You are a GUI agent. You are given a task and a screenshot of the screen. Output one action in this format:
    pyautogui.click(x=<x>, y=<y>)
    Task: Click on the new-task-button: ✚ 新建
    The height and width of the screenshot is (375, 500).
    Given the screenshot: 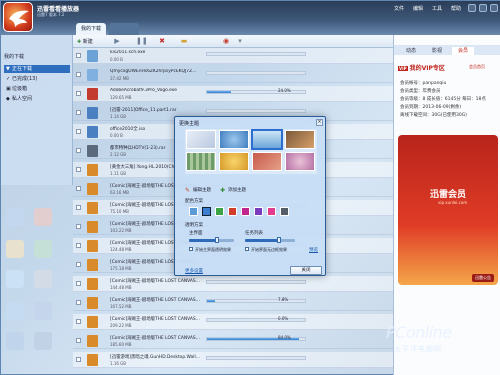 What is the action you would take?
    pyautogui.click(x=85, y=41)
    